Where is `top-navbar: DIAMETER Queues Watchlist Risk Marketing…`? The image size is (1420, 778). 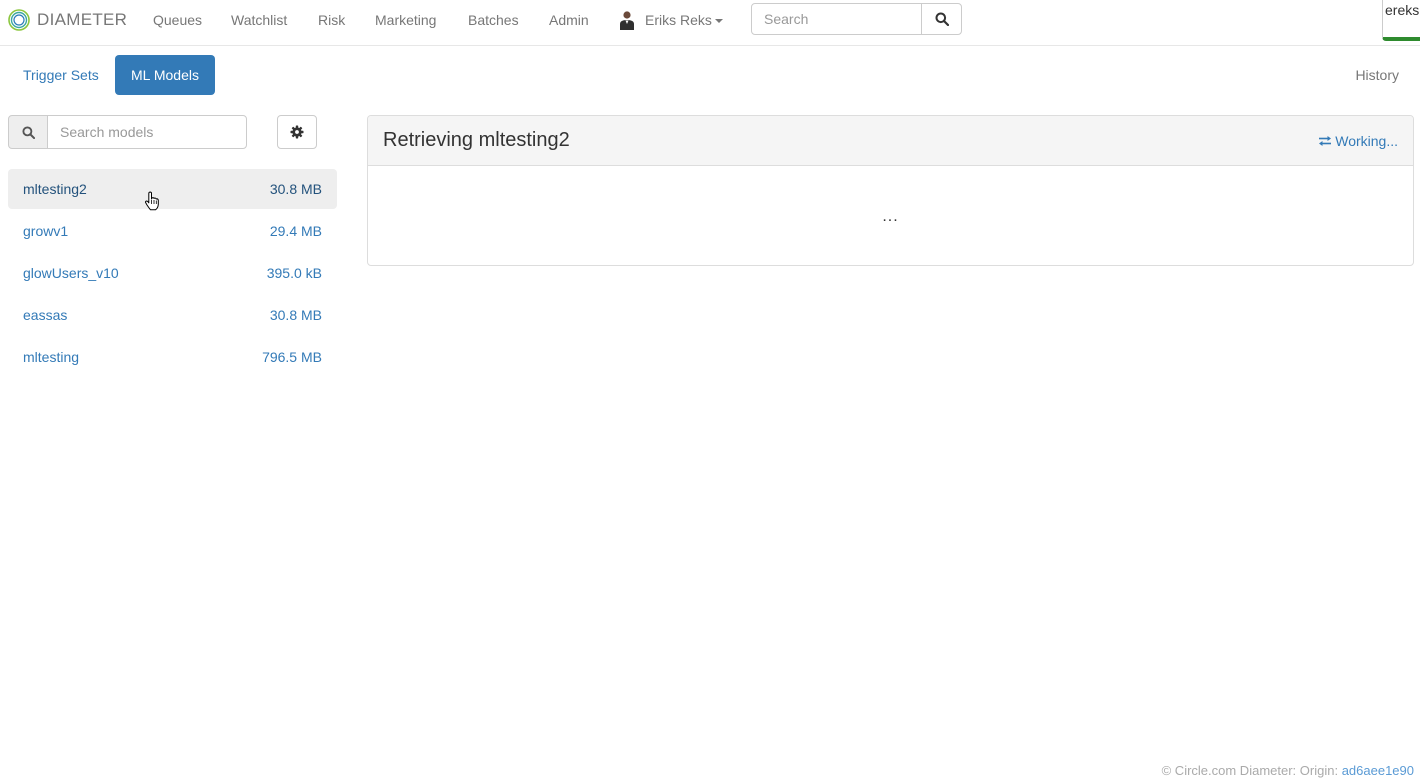 top-navbar: DIAMETER Queues Watchlist Risk Marketing… is located at coordinates (710, 23).